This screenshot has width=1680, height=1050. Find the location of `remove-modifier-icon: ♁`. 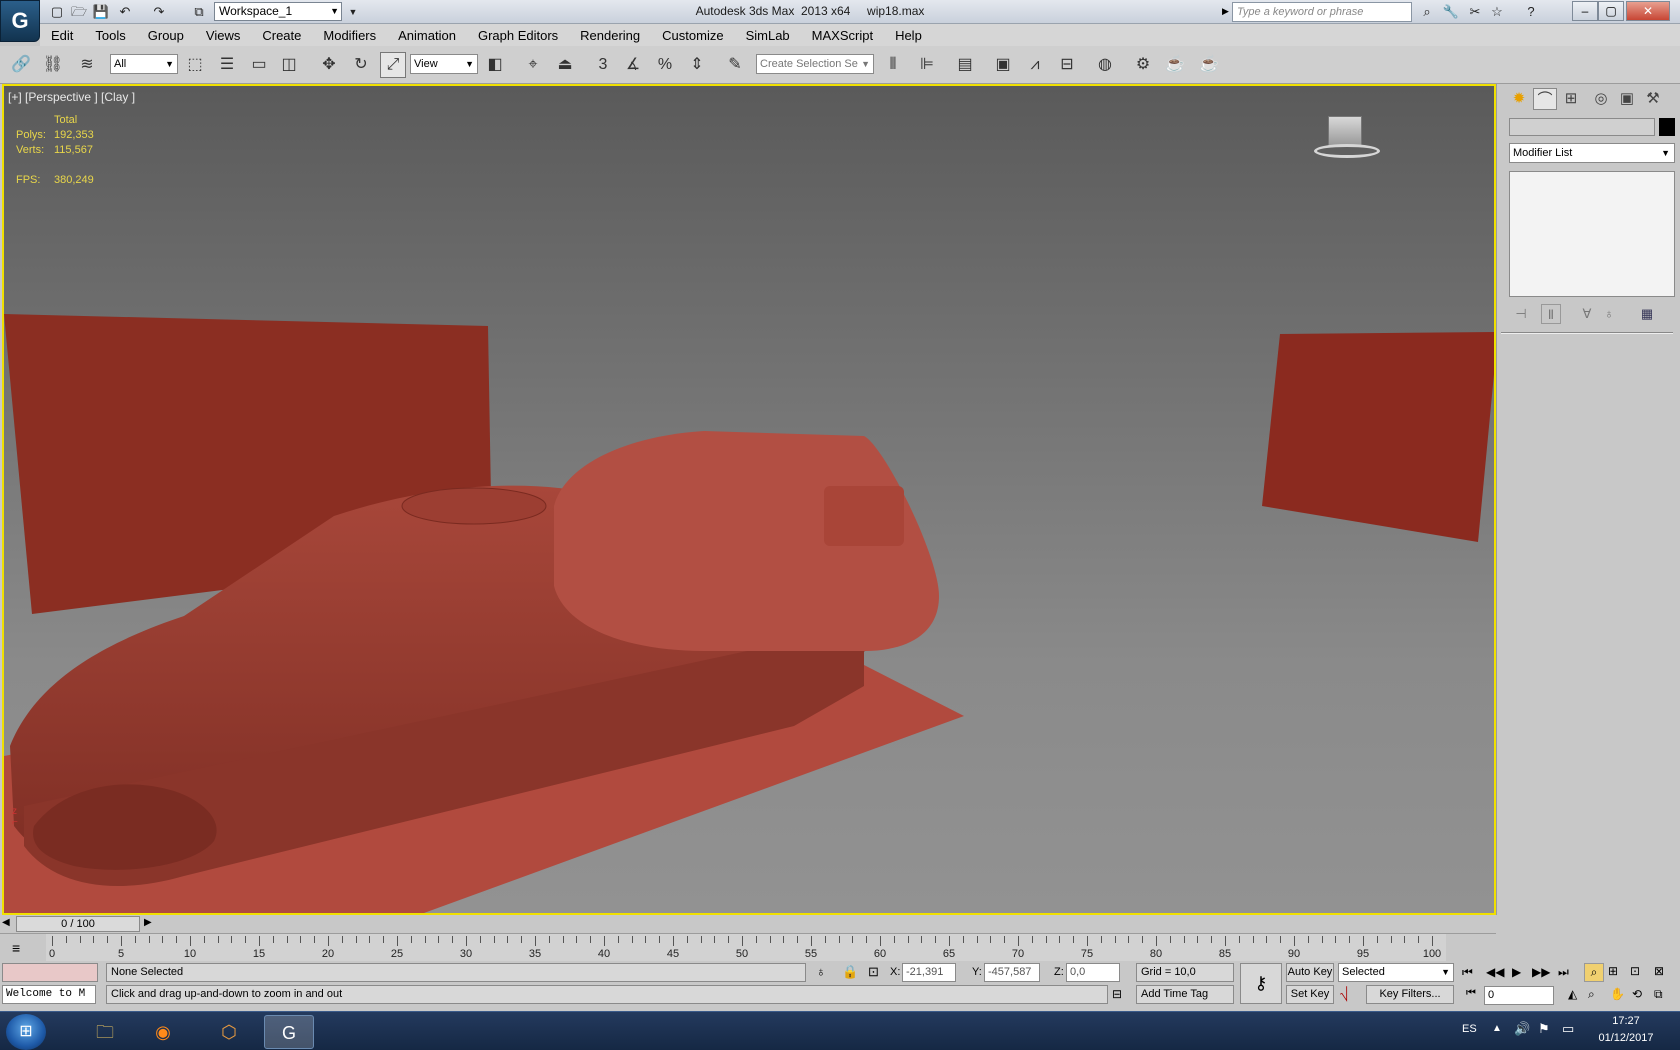

remove-modifier-icon: ♁ is located at coordinates (1609, 314).